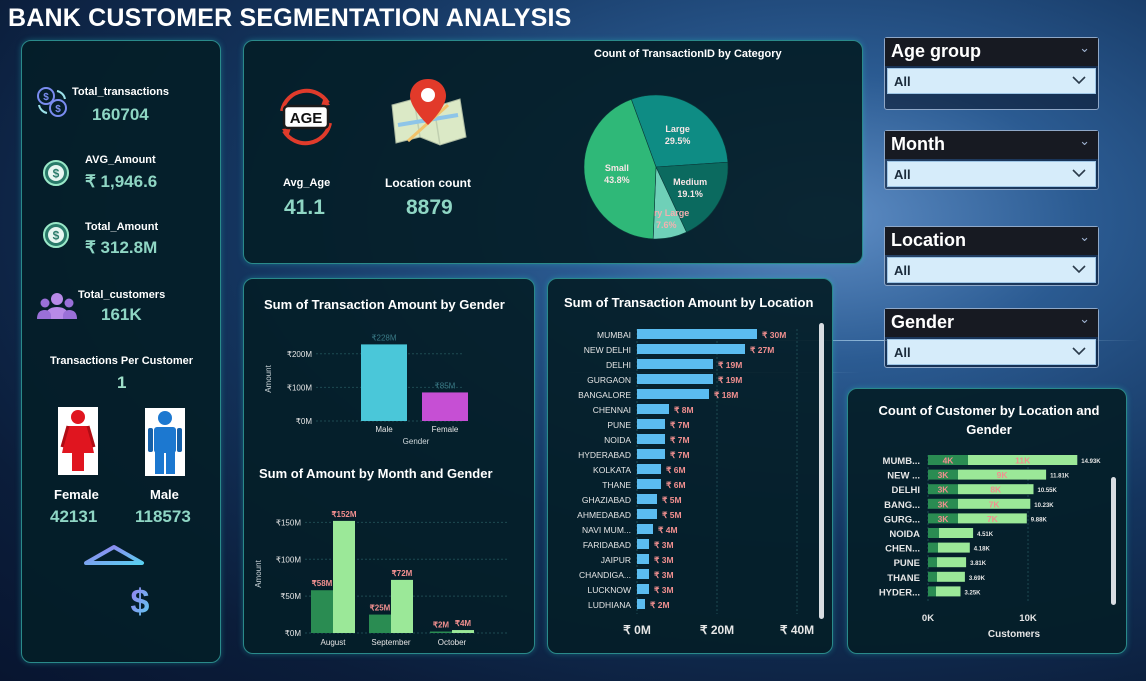  Describe the element at coordinates (609, 380) in the screenshot. I see `y-tick-label: GURGAON` at that location.